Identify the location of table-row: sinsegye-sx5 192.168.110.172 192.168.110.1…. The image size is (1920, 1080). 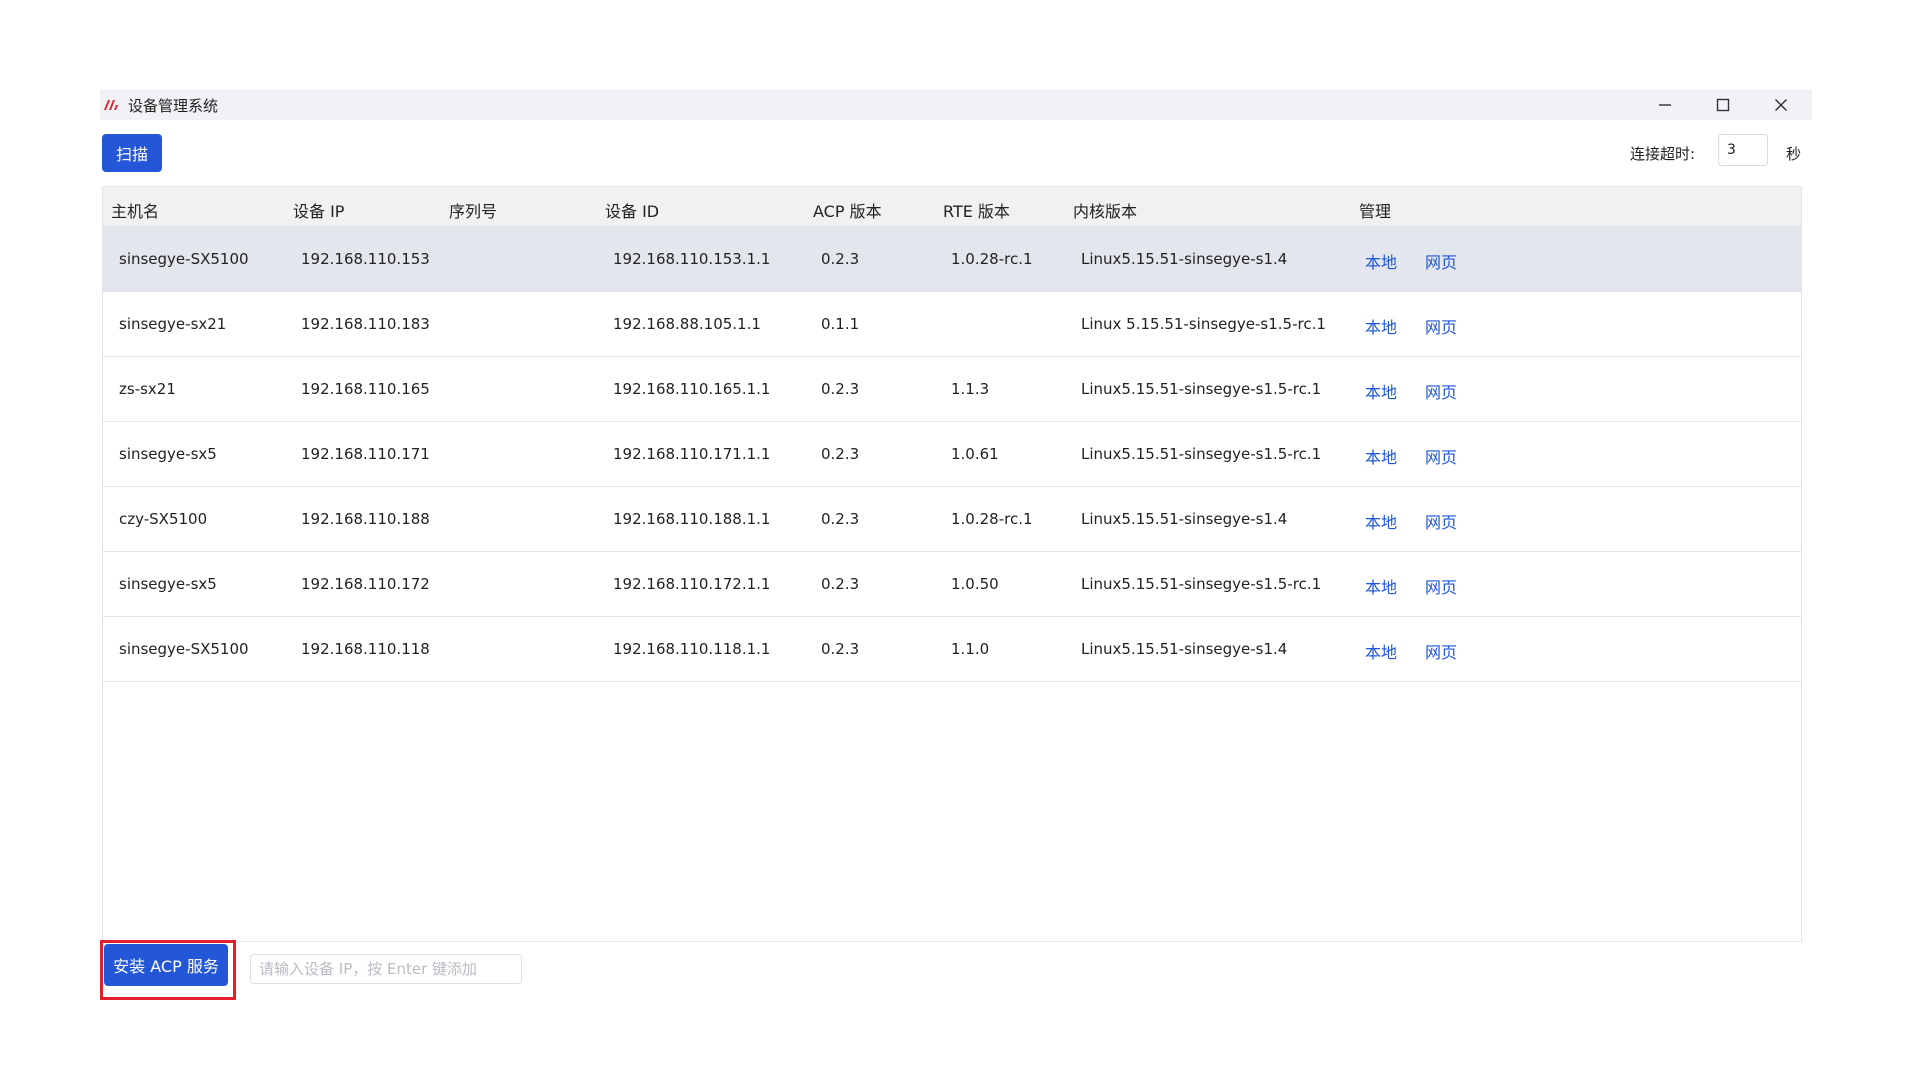
(952, 584).